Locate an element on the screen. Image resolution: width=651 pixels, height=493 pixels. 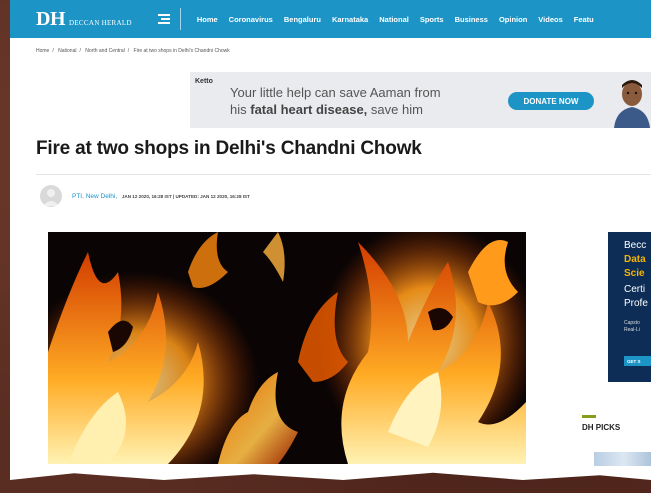
side-ad-line-7: Real-Li is located at coordinates (632, 330).